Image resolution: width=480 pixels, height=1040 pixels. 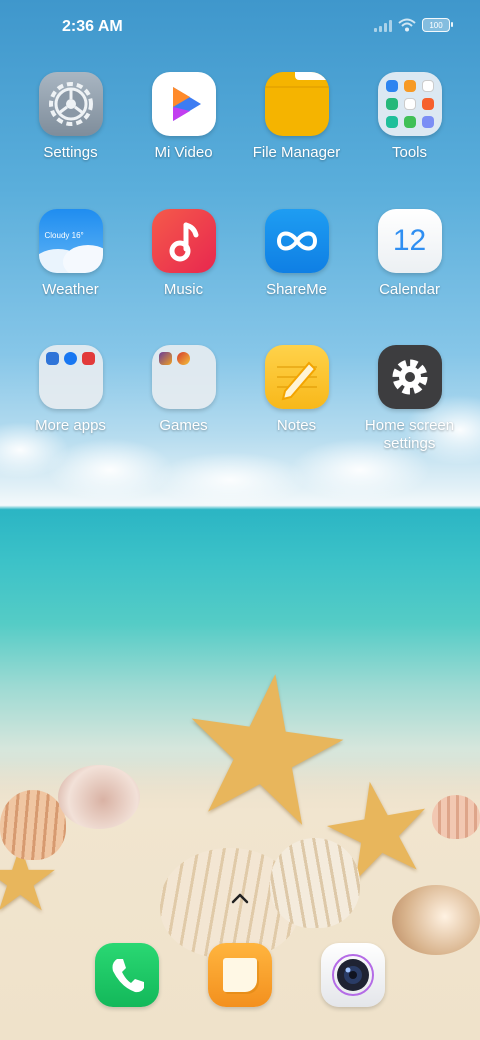 What do you see at coordinates (296, 289) in the screenshot?
I see `app-label: ShareMe` at bounding box center [296, 289].